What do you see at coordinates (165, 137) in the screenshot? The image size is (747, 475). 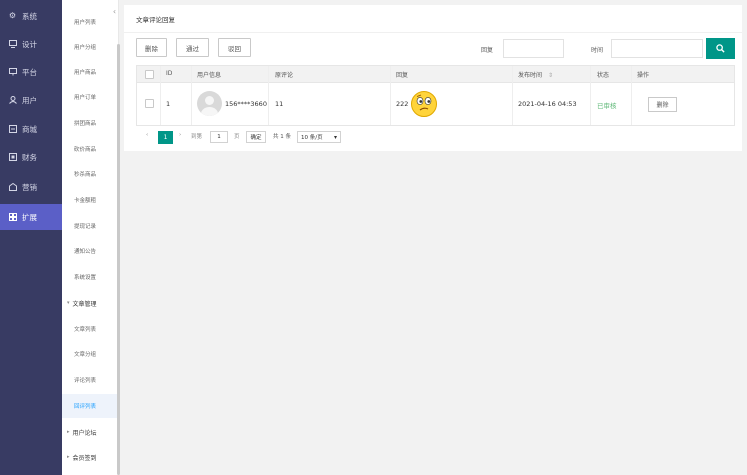 I see `current-page: 1` at bounding box center [165, 137].